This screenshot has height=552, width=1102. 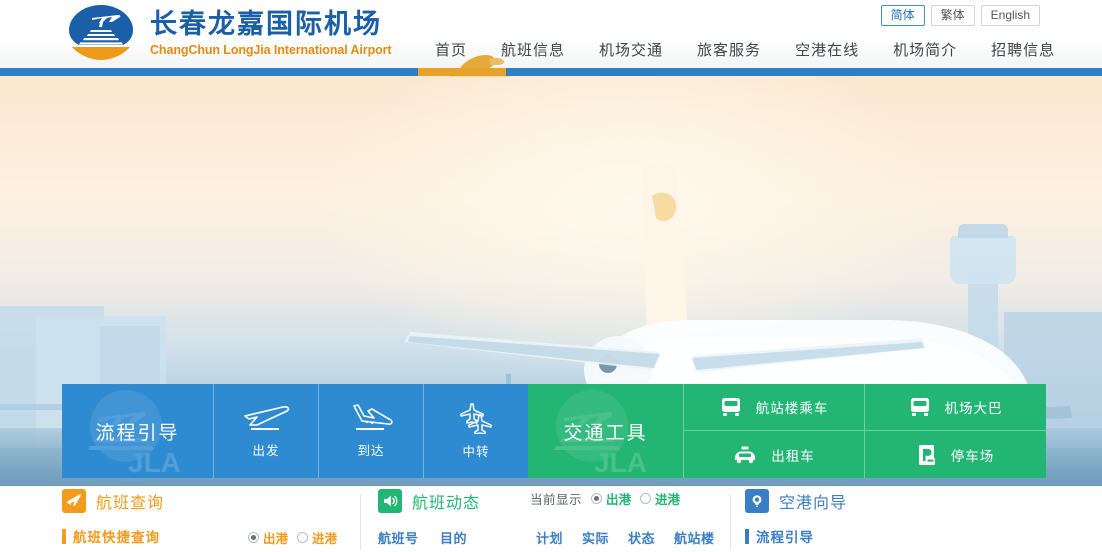 I want to click on nav-label-airport-transport: 机场交通, so click(x=631, y=50).